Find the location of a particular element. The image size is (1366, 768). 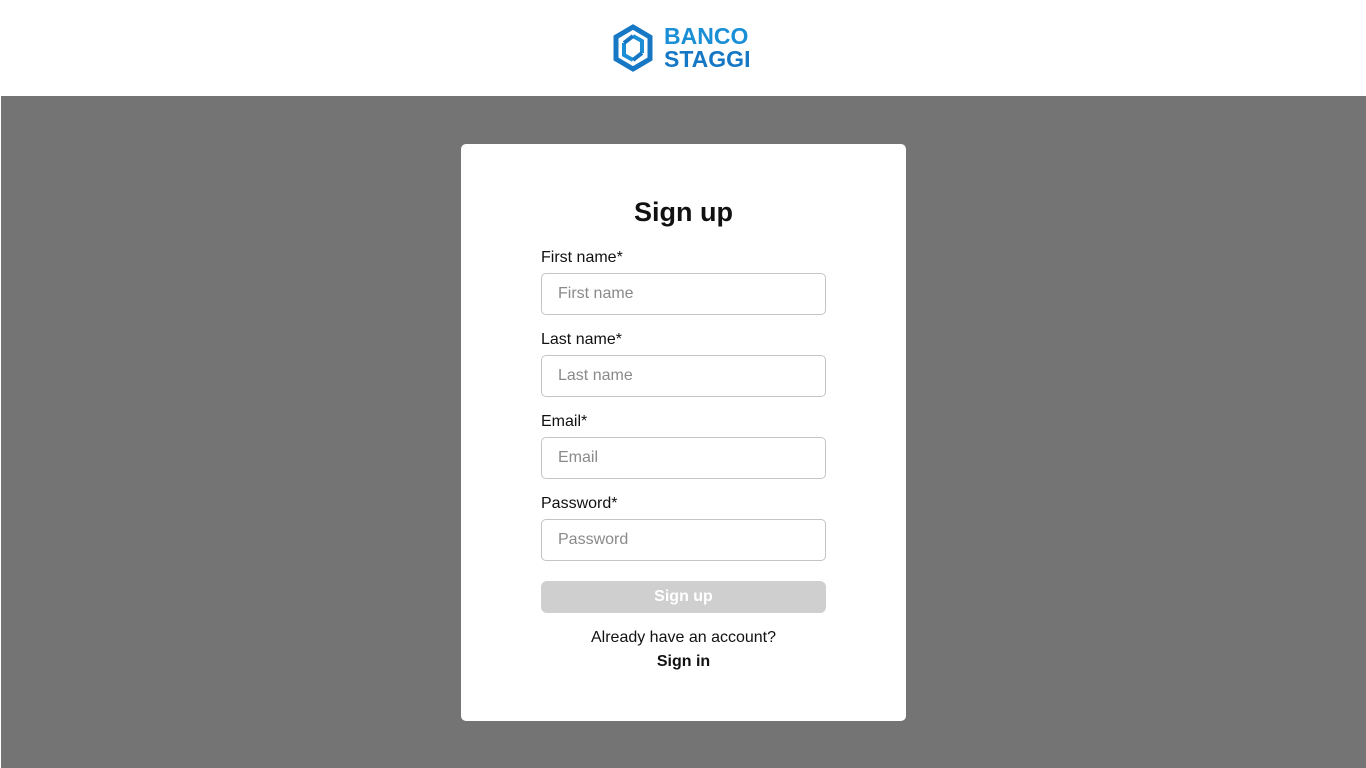

hexagon-swirl-logo-icon is located at coordinates (633, 48).